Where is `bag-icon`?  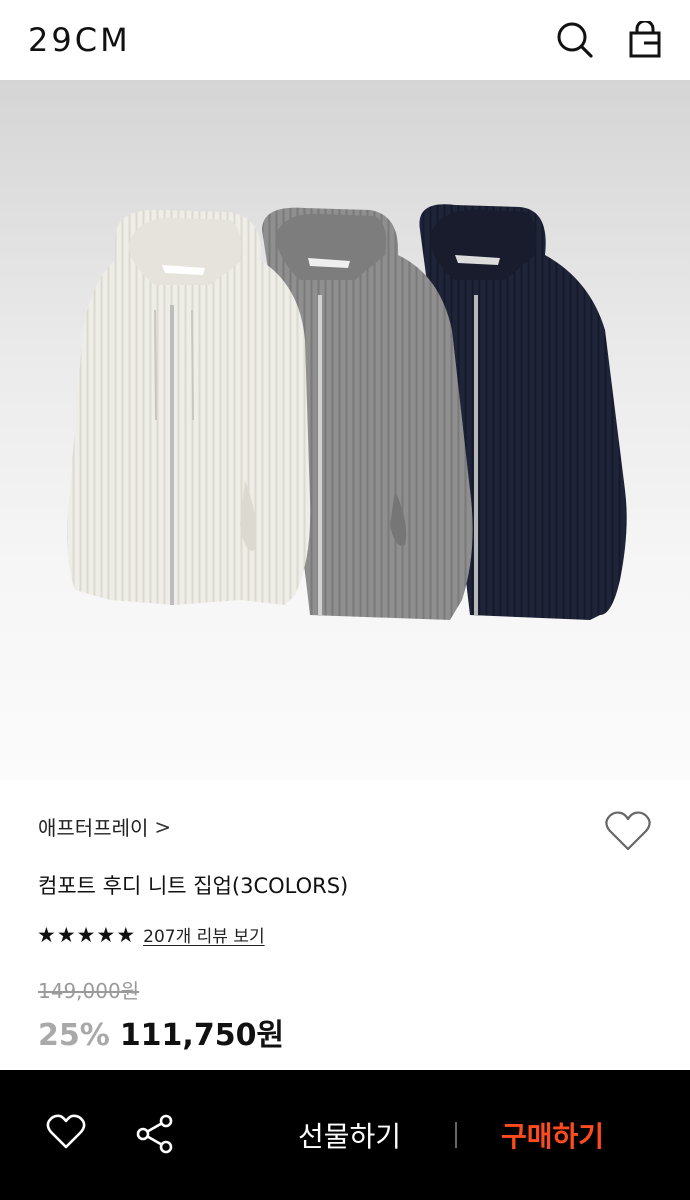 bag-icon is located at coordinates (645, 40).